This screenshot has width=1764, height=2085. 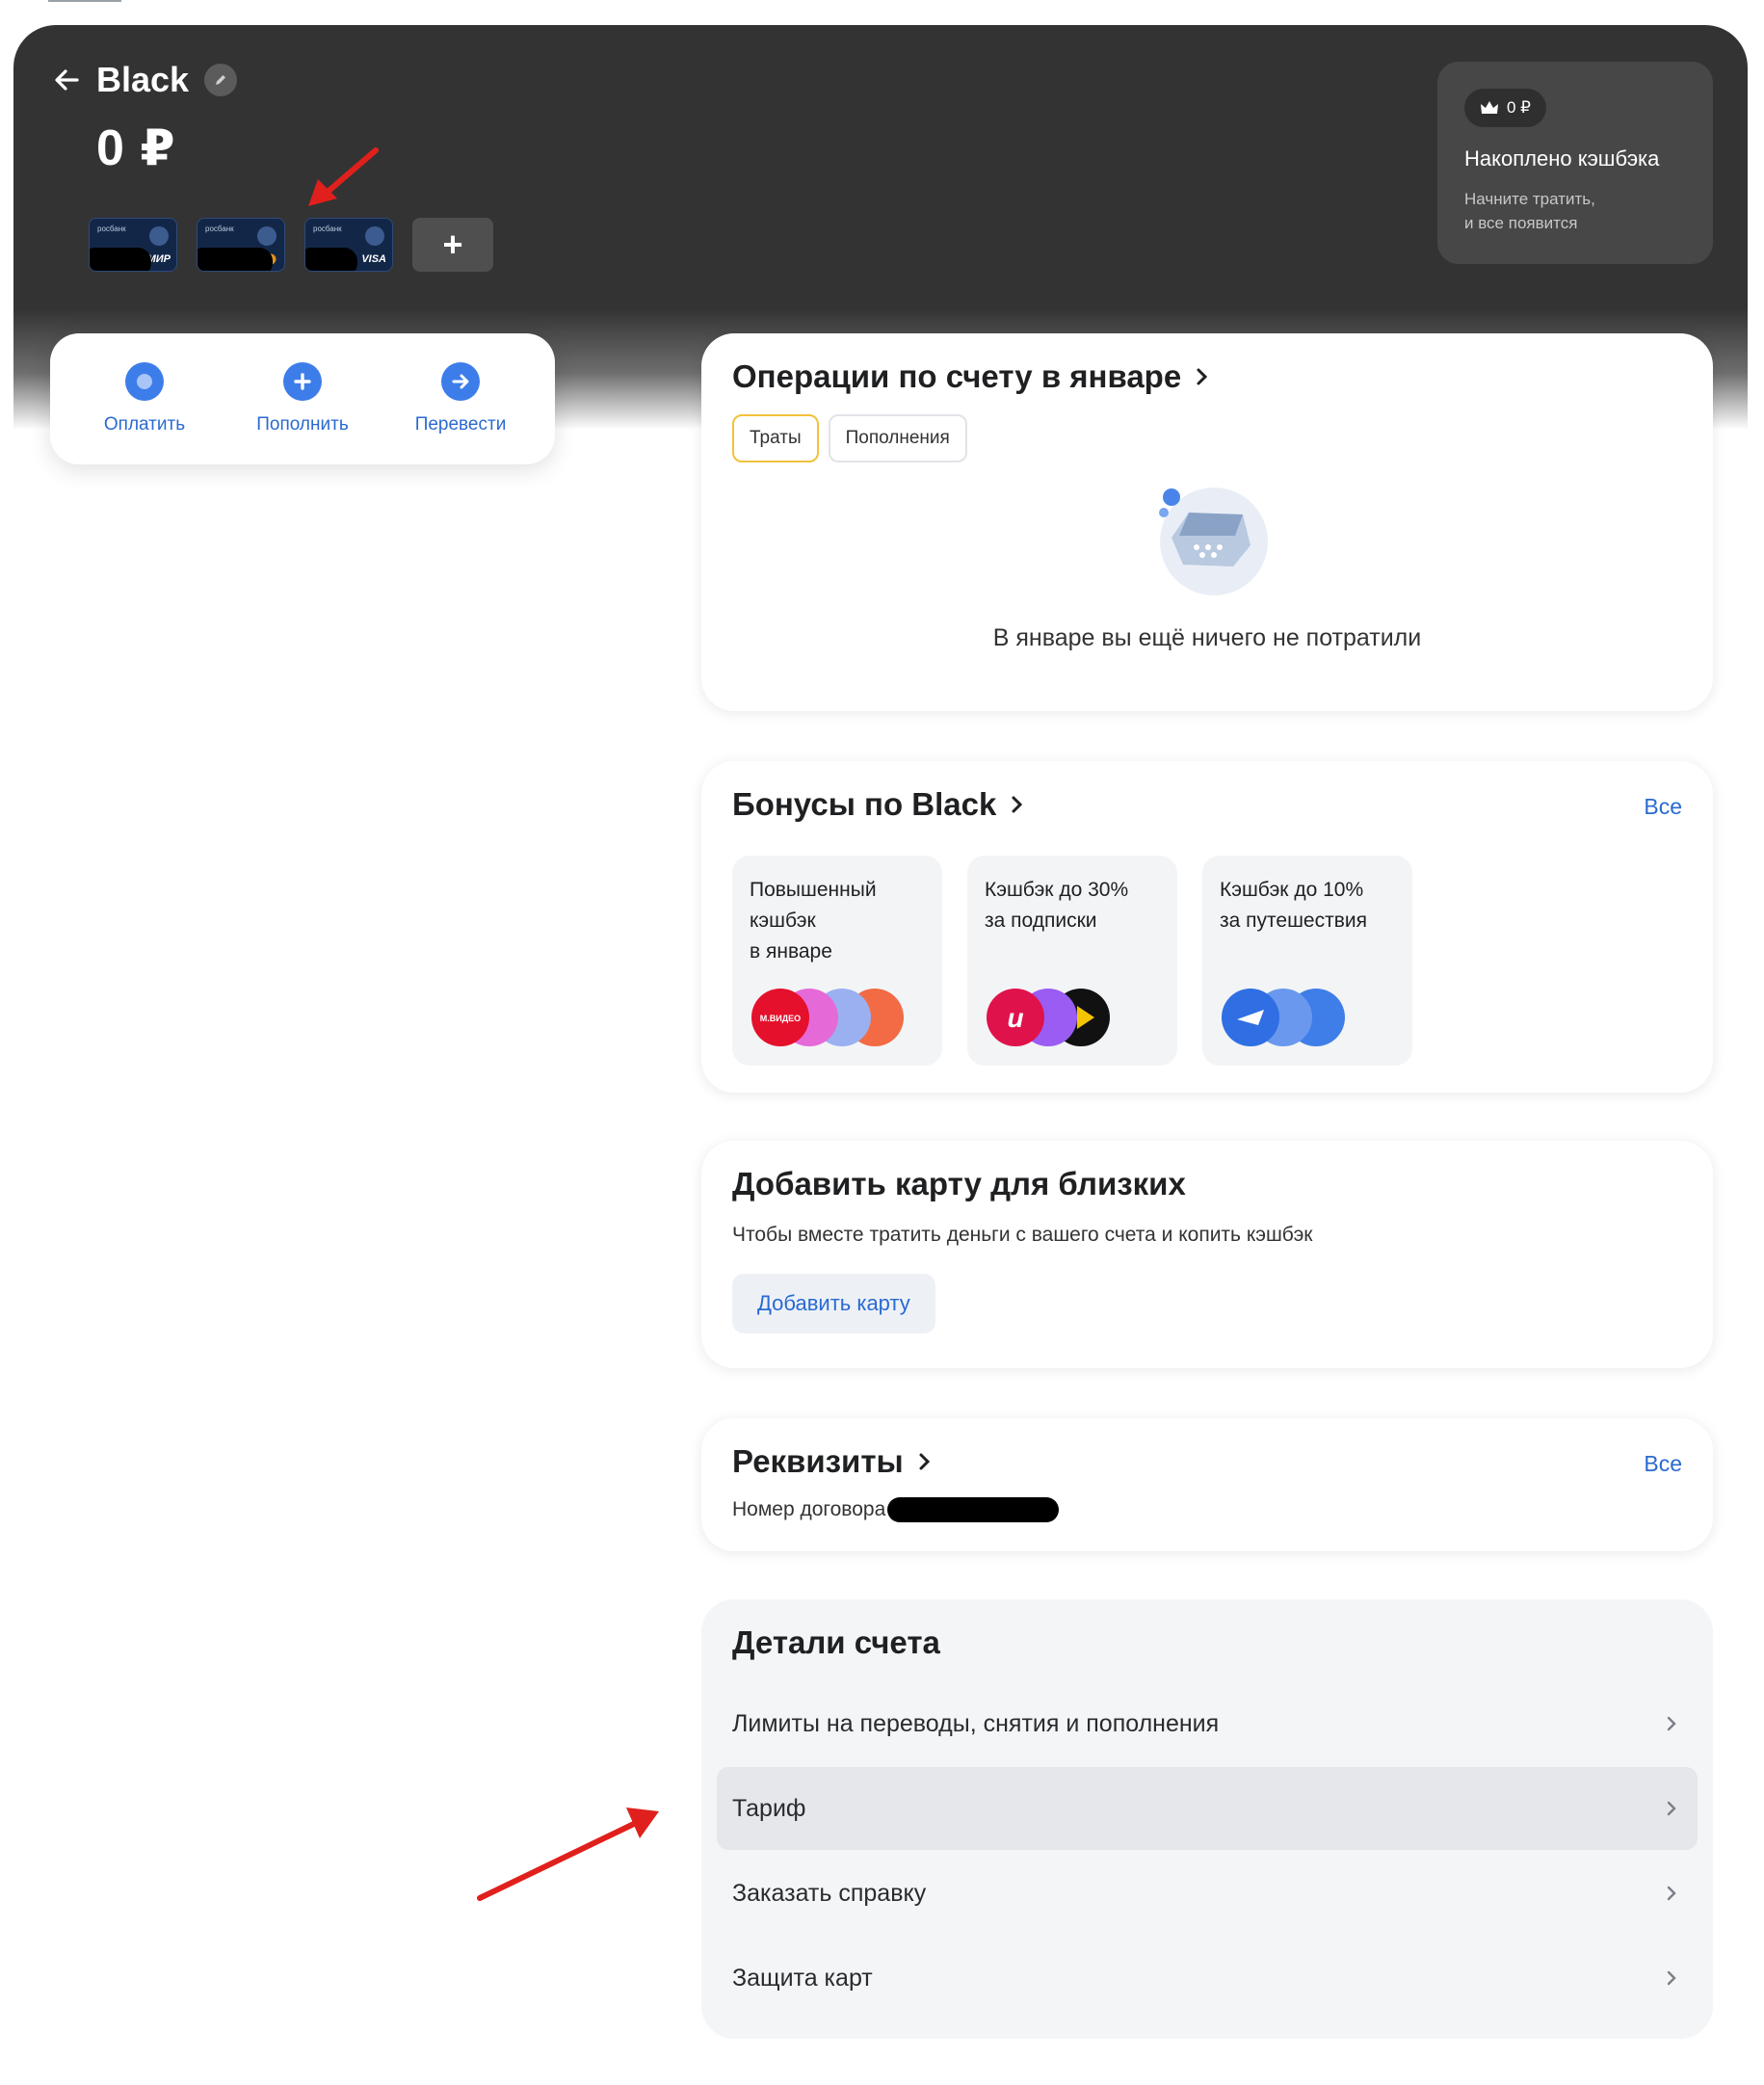 What do you see at coordinates (864, 804) in the screenshot?
I see `bonuses-title-text: Бонусы по Black` at bounding box center [864, 804].